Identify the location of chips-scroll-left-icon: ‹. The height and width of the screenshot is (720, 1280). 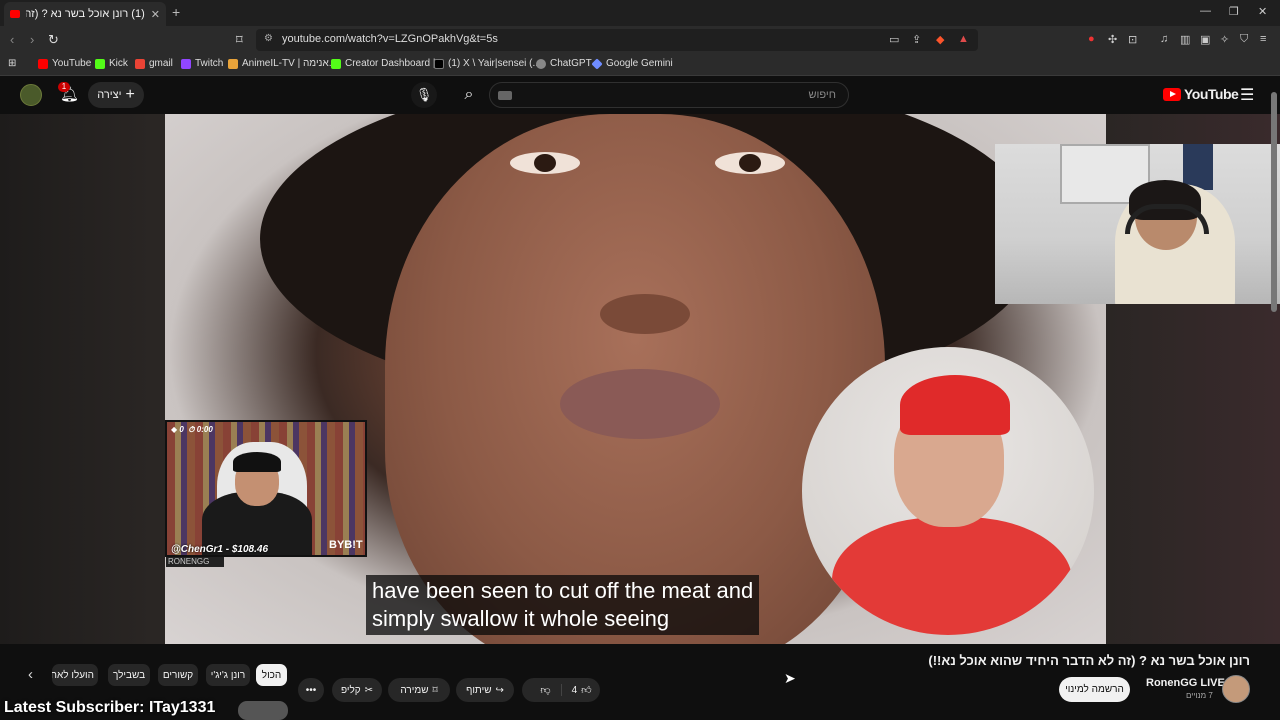
(30, 674).